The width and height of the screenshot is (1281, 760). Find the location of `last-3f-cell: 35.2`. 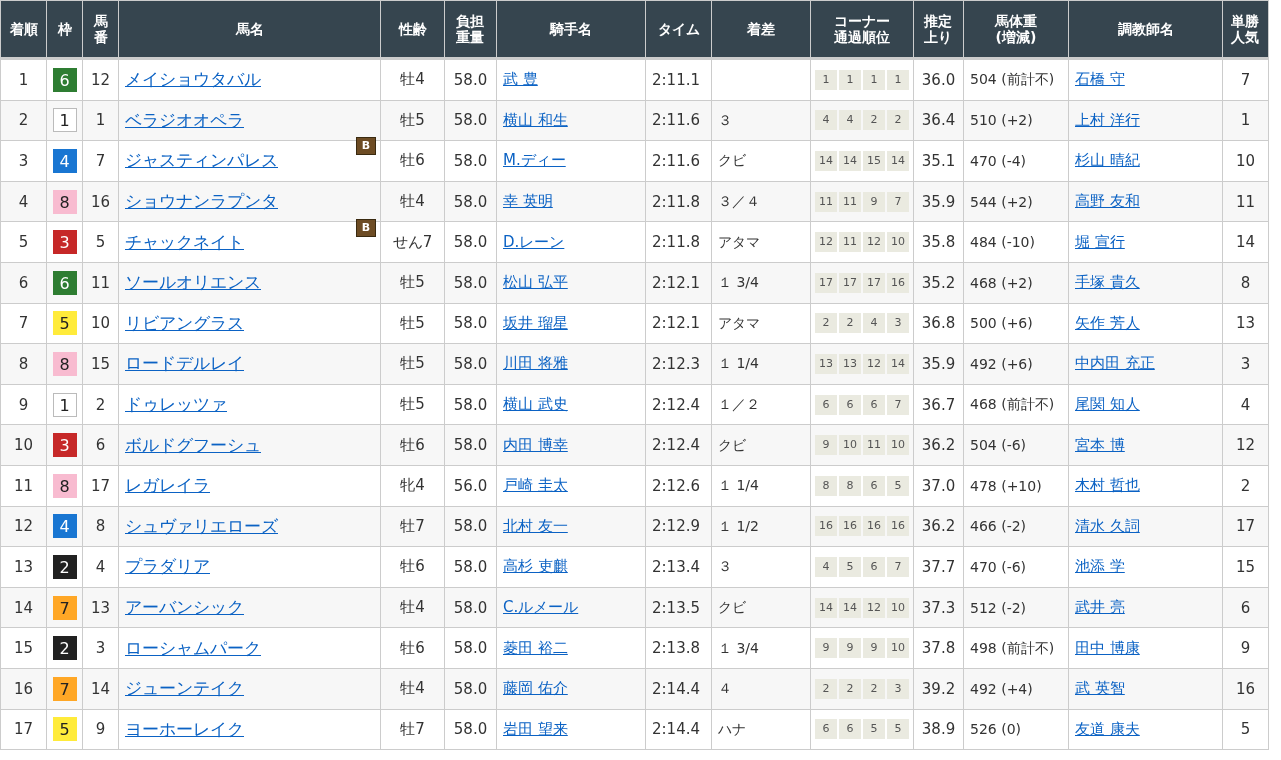

last-3f-cell: 35.2 is located at coordinates (938, 283).